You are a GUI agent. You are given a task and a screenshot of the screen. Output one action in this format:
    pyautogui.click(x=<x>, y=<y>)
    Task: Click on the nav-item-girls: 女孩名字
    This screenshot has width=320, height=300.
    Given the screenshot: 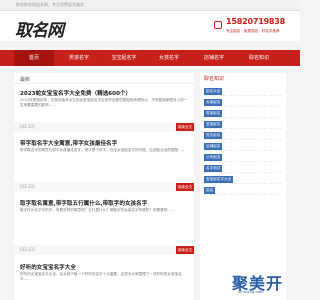 What is the action you would take?
    pyautogui.click(x=169, y=58)
    